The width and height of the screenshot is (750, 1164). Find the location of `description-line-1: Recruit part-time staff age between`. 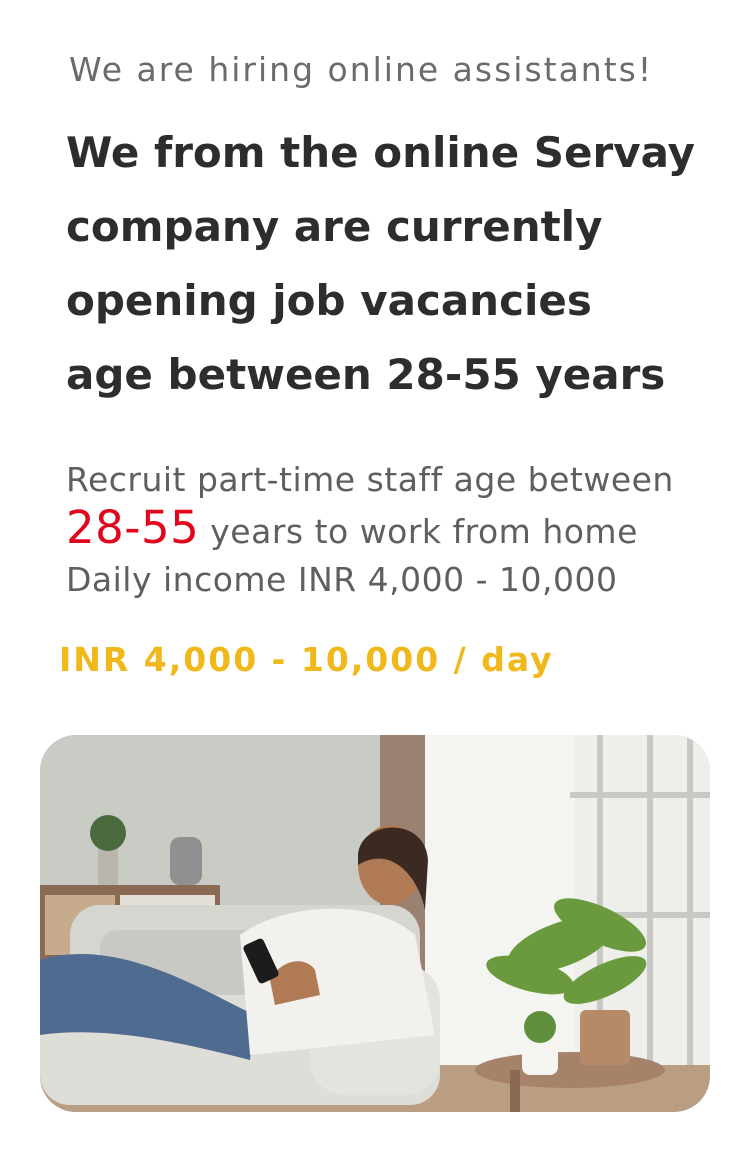

description-line-1: Recruit part-time staff age between is located at coordinates (370, 479).